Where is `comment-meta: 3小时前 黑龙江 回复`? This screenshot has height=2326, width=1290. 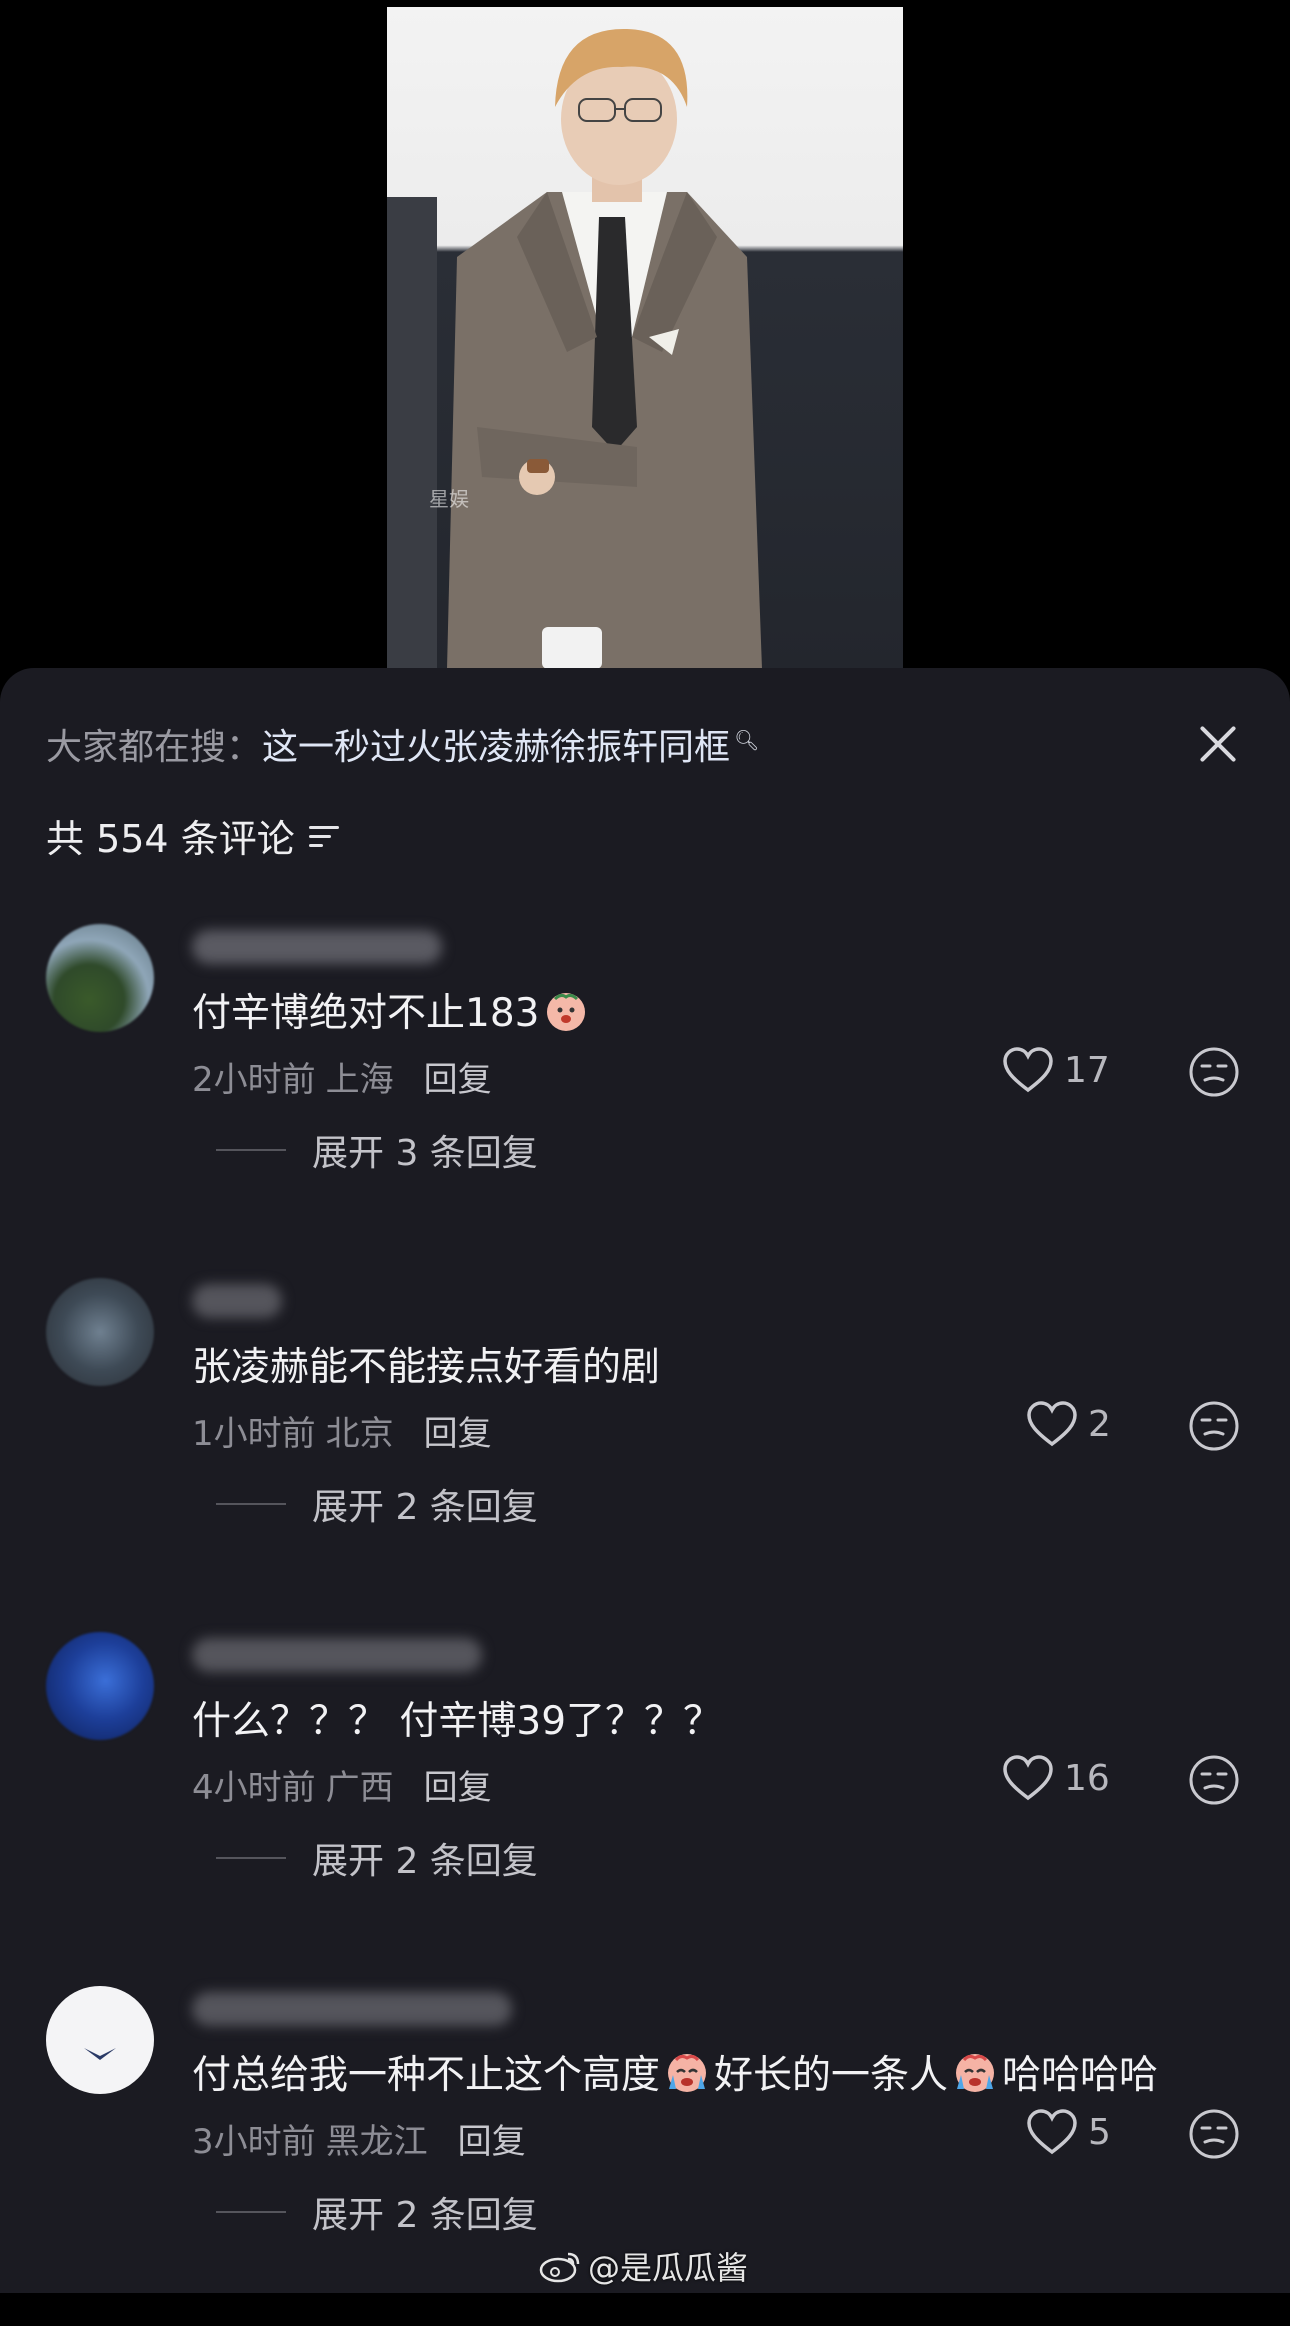
comment-meta: 3小时前 黑龙江 回复 is located at coordinates (359, 2138).